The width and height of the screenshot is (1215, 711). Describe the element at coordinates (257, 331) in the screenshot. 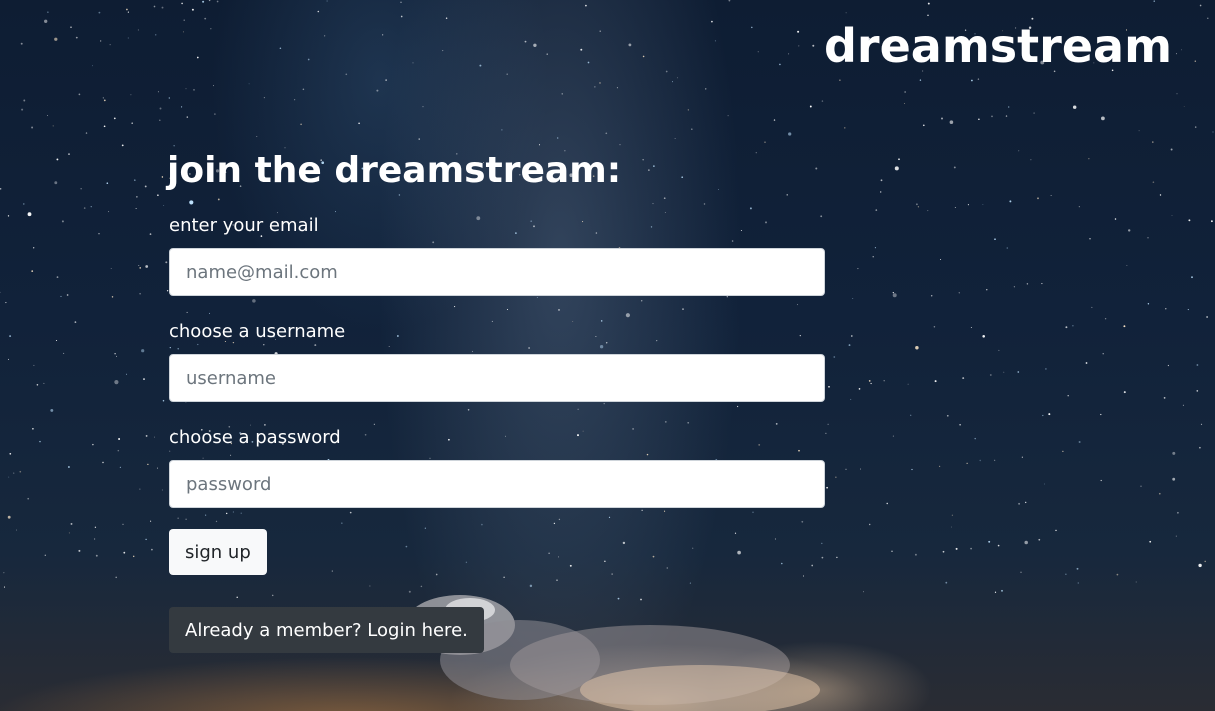

I see `username-label: choose a username` at that location.